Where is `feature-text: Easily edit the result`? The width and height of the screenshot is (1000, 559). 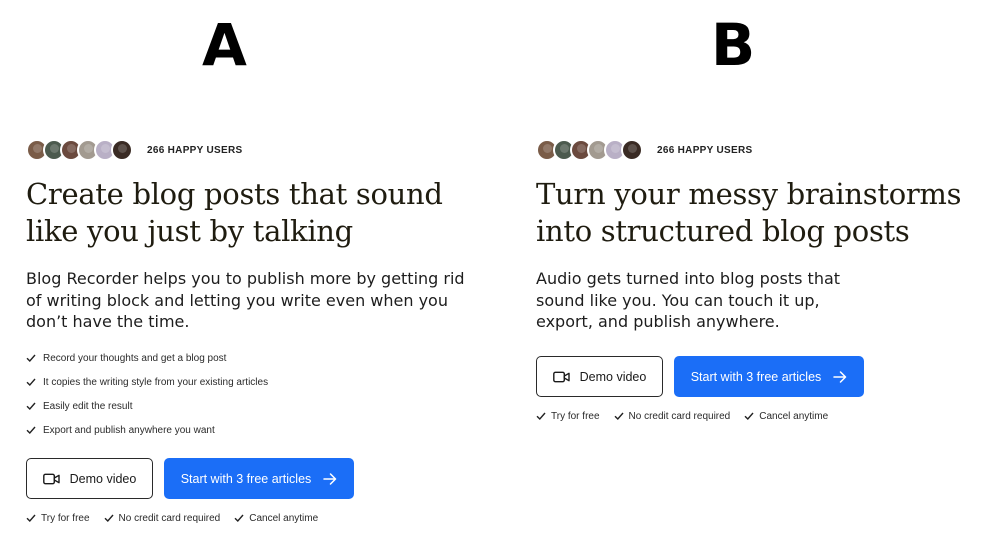
feature-text: Easily edit the result is located at coordinates (88, 406).